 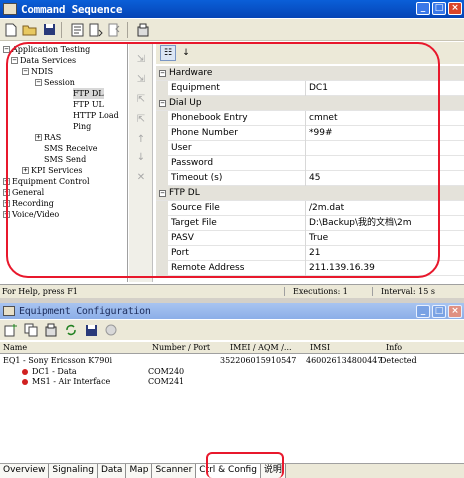 I want to click on property-row-phone-number: Phone Number *99#, so click(x=310, y=133).